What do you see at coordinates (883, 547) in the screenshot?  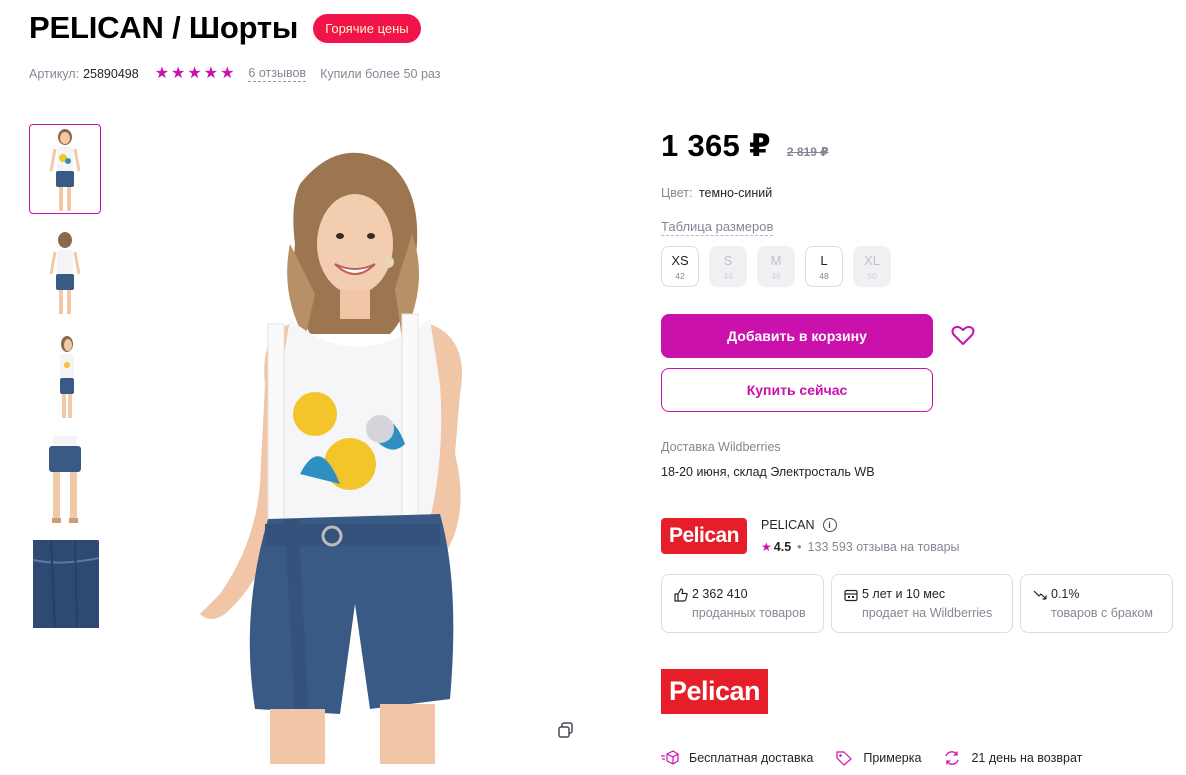 I see `seller-reviews: 133 593 отзыва на товары` at bounding box center [883, 547].